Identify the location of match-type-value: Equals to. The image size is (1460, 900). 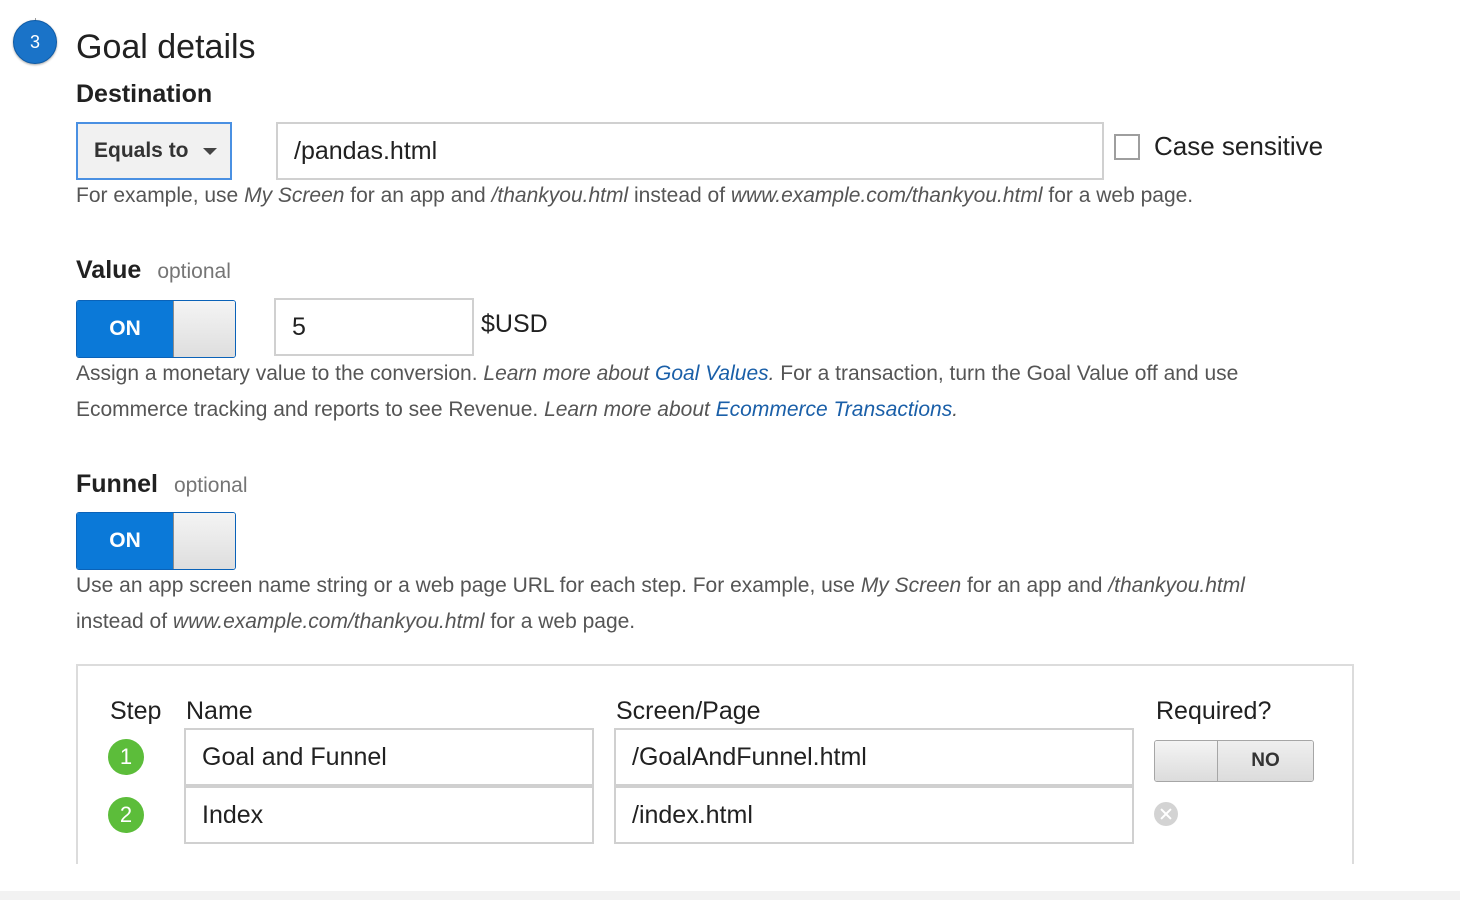
(141, 150).